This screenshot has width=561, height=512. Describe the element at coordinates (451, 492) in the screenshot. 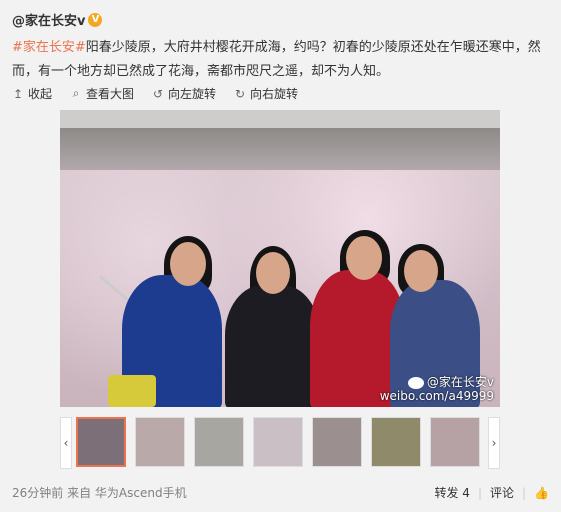

I see `repost-button: 转发 4` at that location.